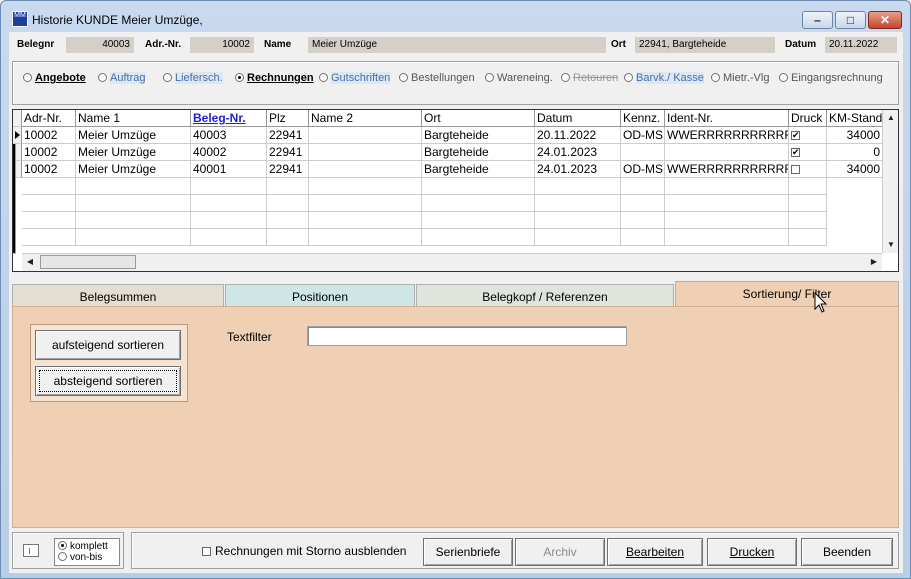  I want to click on scroll-thumb, so click(88, 262).